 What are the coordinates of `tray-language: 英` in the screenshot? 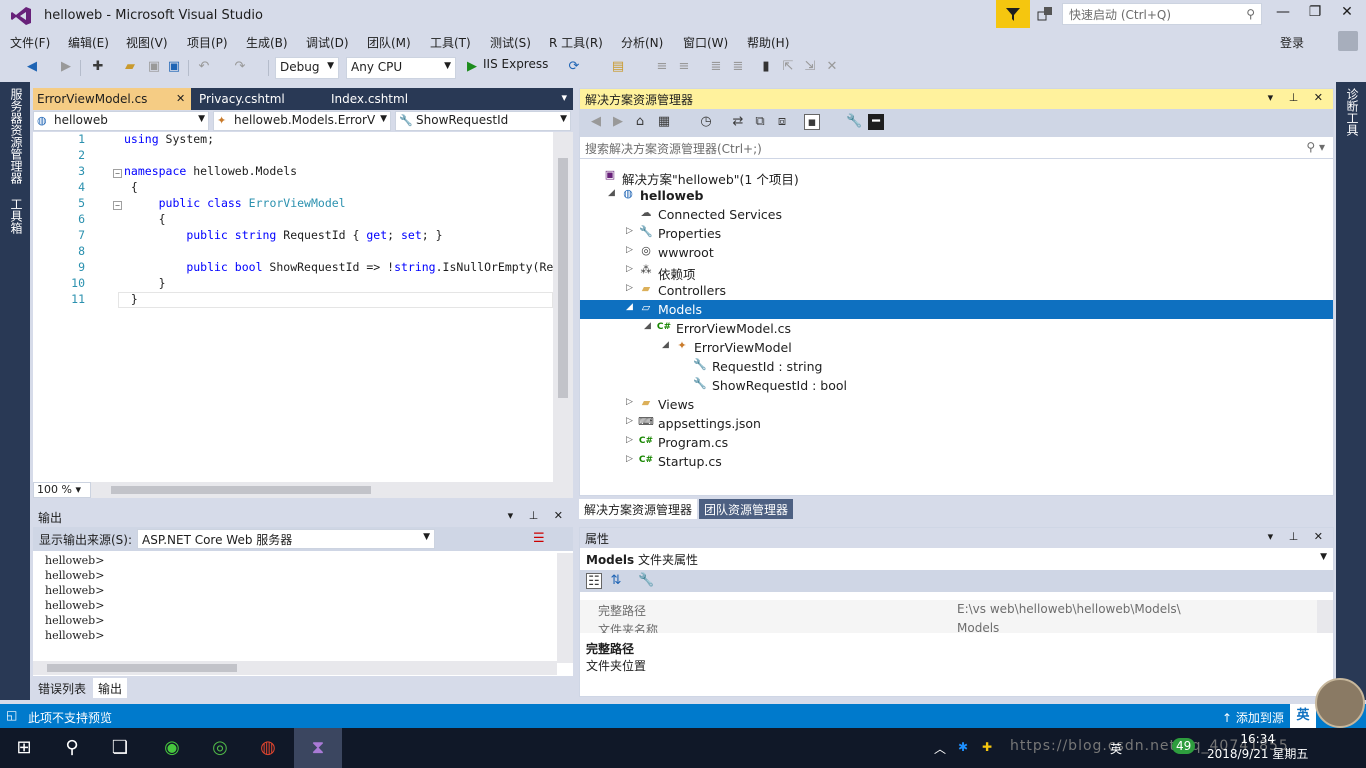 It's located at (1116, 748).